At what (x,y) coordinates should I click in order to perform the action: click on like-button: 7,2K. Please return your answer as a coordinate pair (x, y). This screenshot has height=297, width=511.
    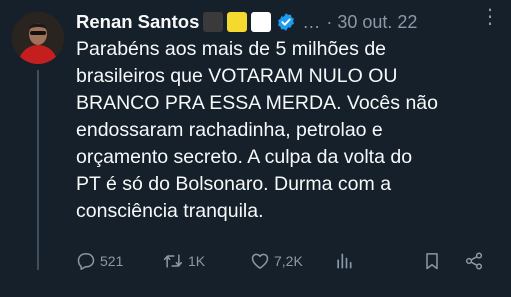
    Looking at the image, I should click on (276, 261).